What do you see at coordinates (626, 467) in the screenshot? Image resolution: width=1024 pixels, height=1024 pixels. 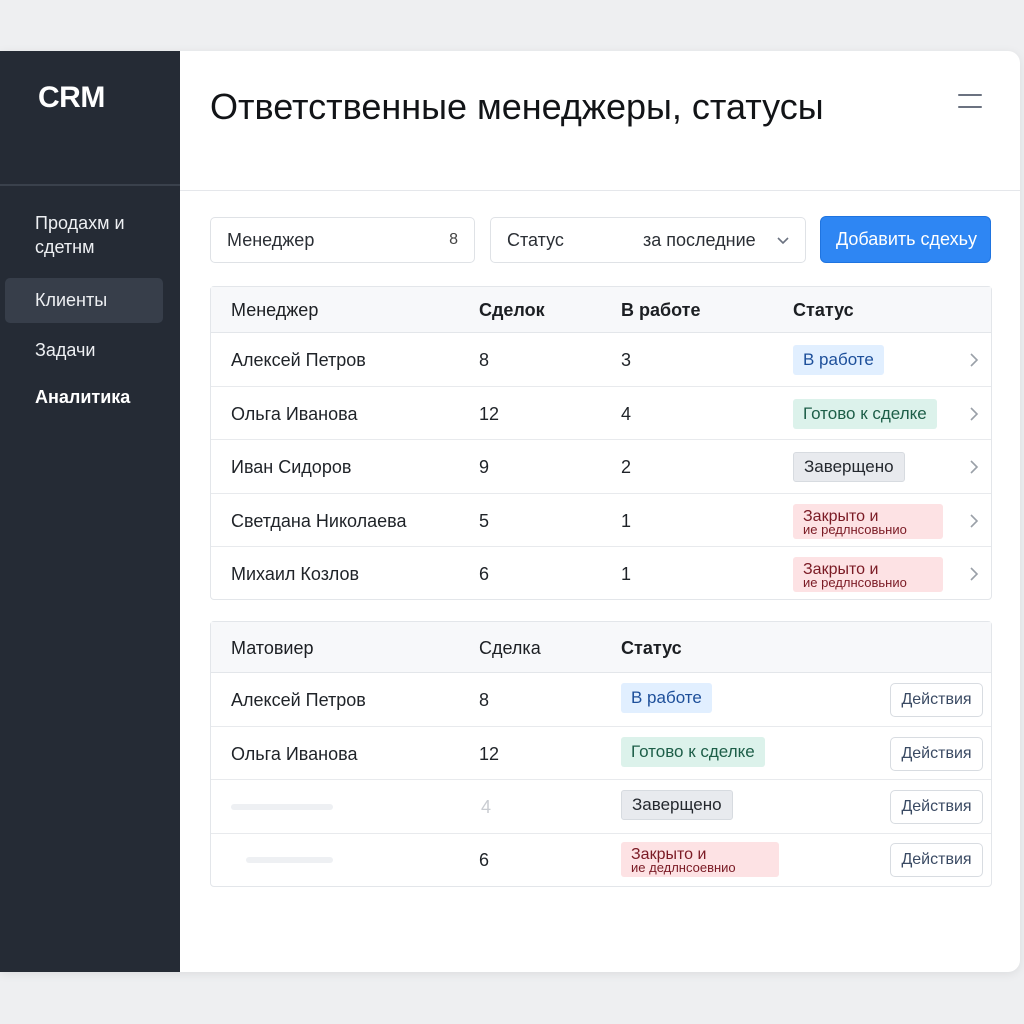 I see `in-work-count: 2` at bounding box center [626, 467].